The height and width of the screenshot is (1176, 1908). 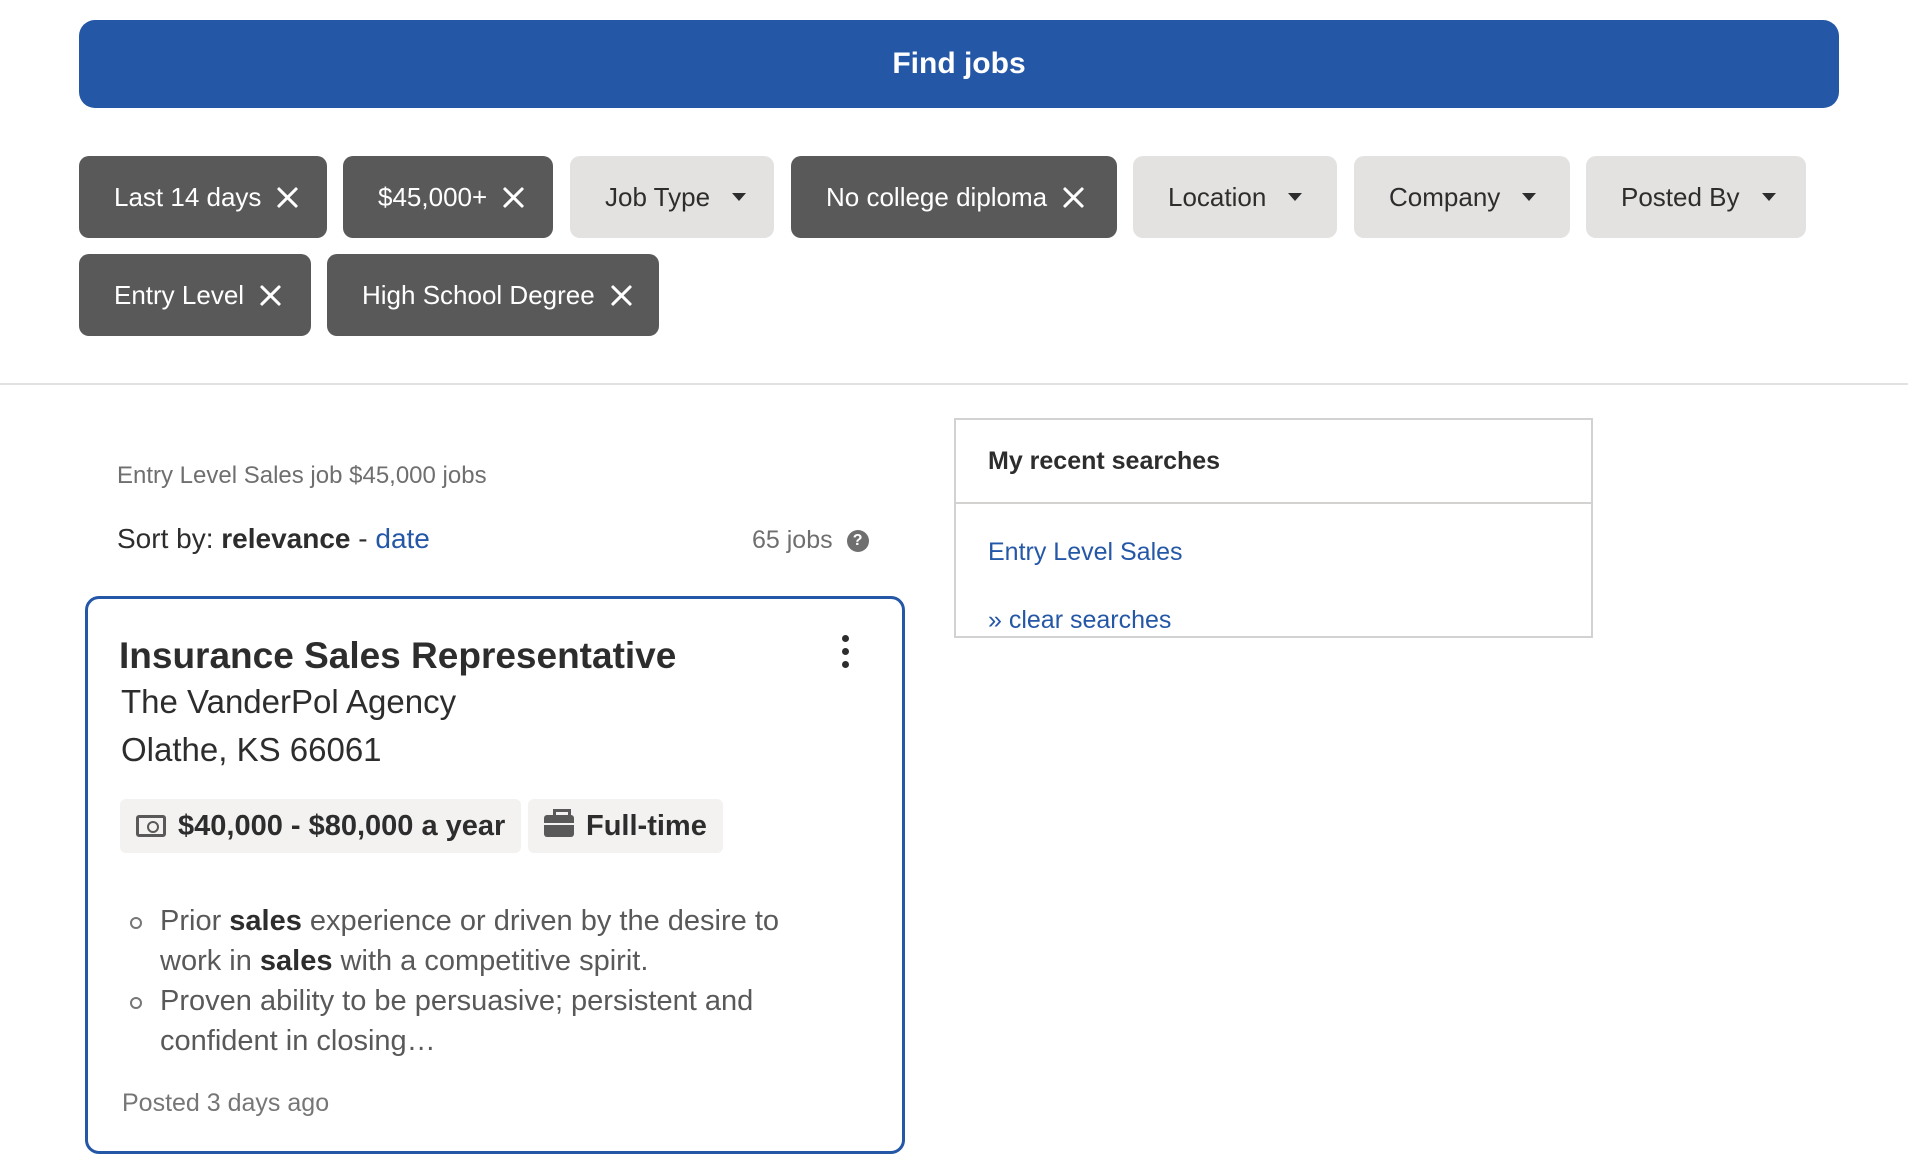 I want to click on filter-chip-education: No college diploma, so click(x=954, y=197).